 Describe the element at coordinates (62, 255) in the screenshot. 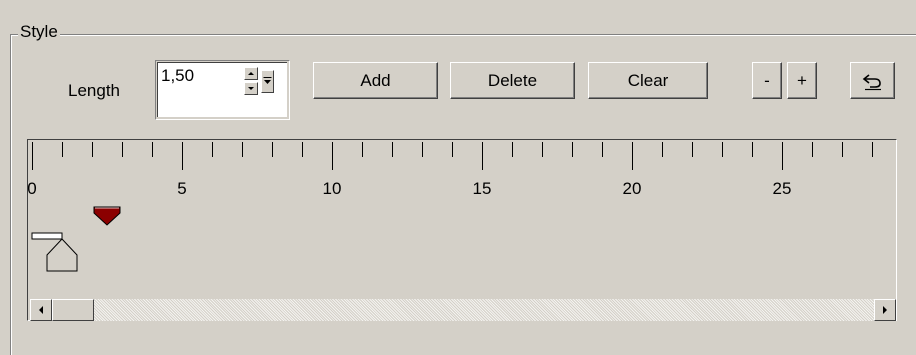

I see `indent-marker-icon` at that location.